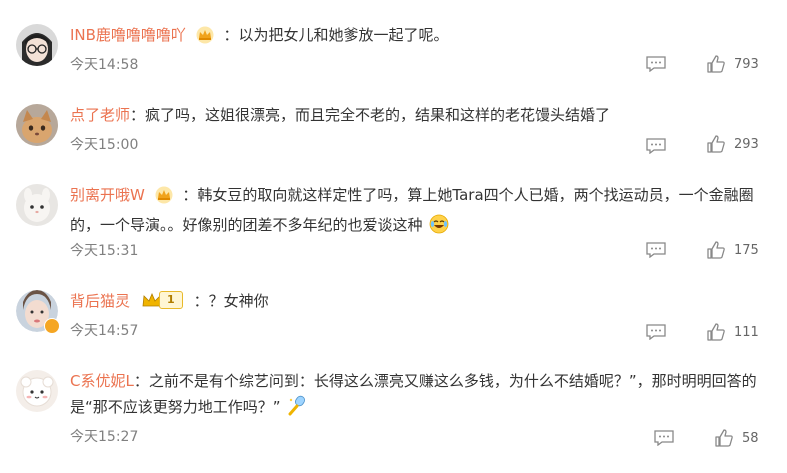 The height and width of the screenshot is (473, 787). What do you see at coordinates (238, 301) in the screenshot?
I see `comment-content: ？女神你` at bounding box center [238, 301].